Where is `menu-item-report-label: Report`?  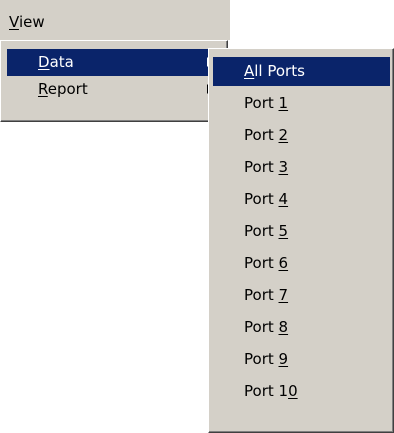 menu-item-report-label: Report is located at coordinates (63, 89).